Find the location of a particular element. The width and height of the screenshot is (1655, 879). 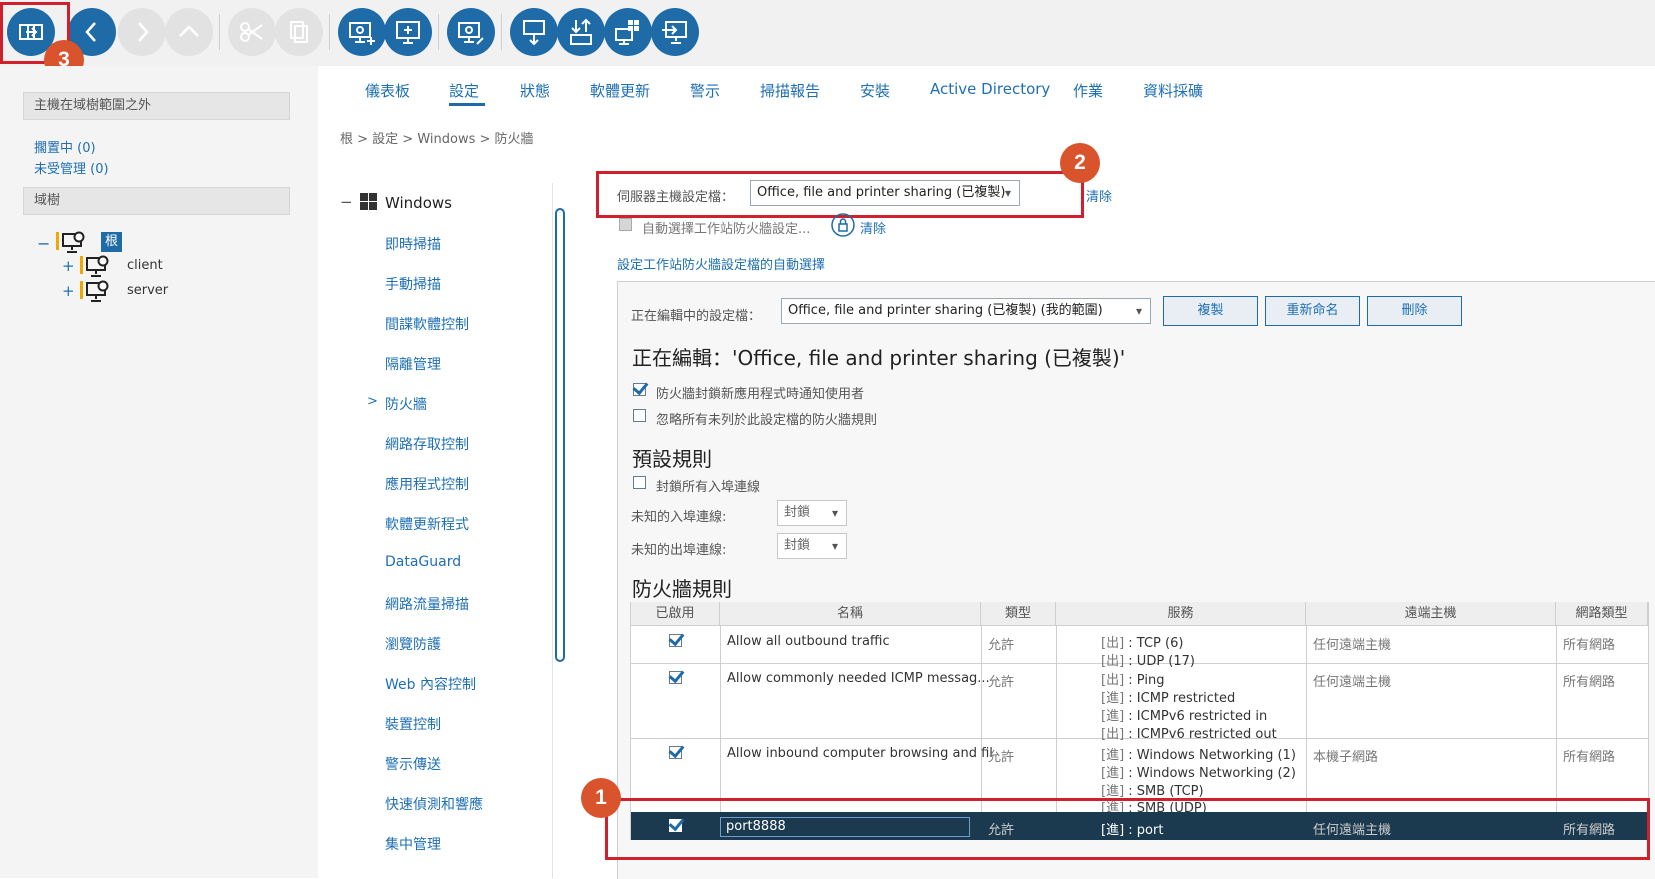

nav-scrollbar-thumb is located at coordinates (560, 435).